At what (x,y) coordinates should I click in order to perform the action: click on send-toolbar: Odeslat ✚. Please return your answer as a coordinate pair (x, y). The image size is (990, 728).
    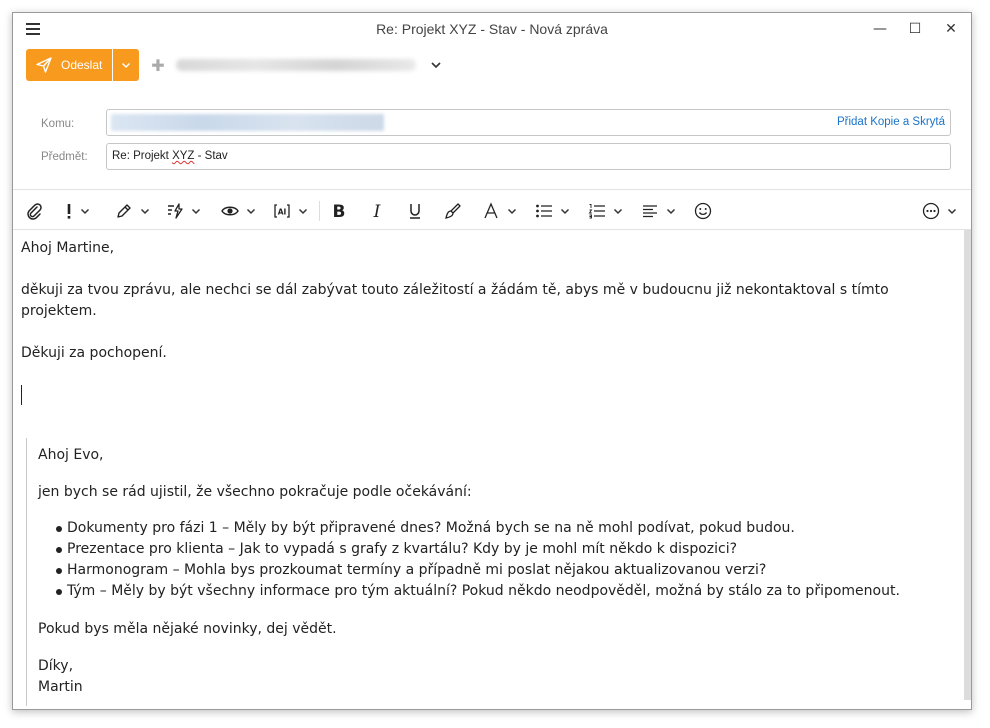
    Looking at the image, I should click on (491, 65).